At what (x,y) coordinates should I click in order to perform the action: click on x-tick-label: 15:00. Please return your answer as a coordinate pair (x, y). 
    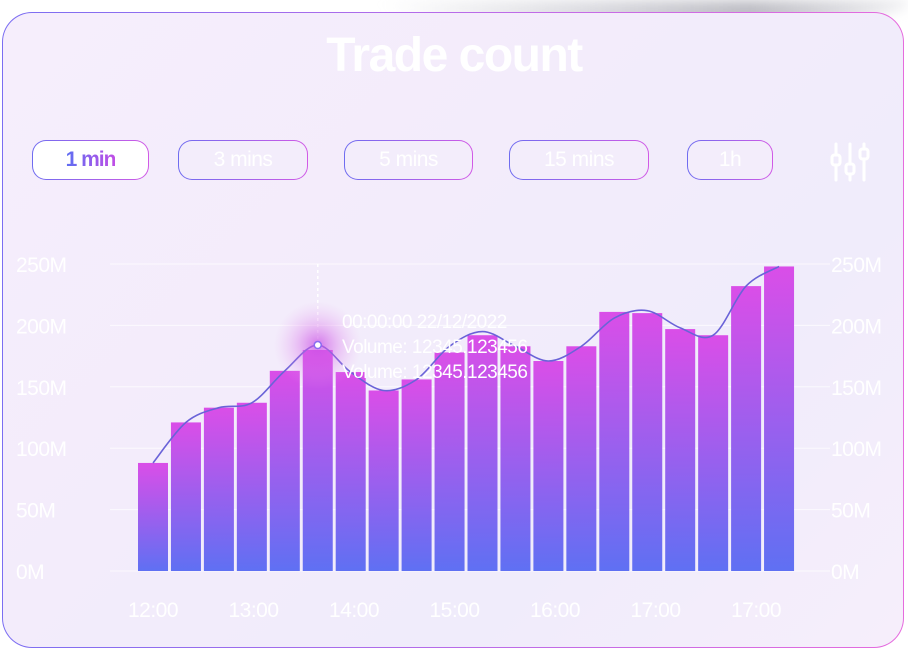
    Looking at the image, I should click on (454, 610).